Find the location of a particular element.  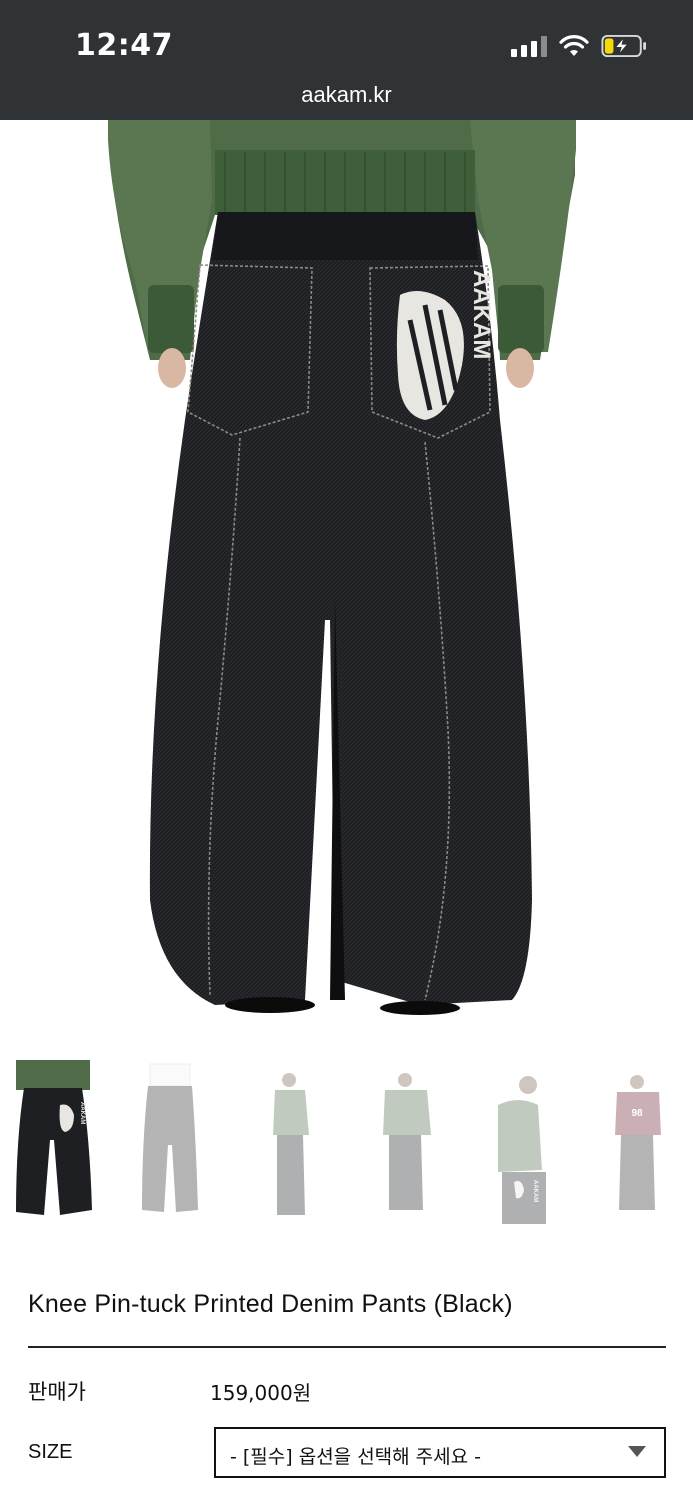

status-icons is located at coordinates (579, 46).